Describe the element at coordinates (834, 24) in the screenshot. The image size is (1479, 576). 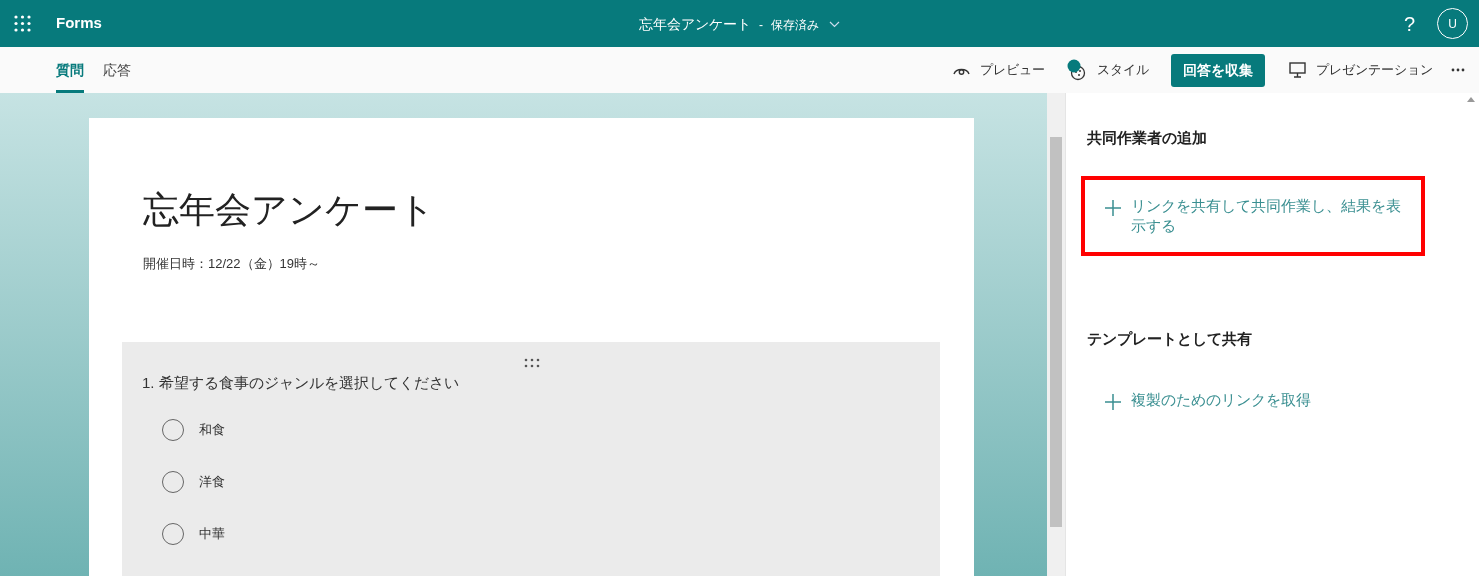
I see `chevron-down-icon` at that location.